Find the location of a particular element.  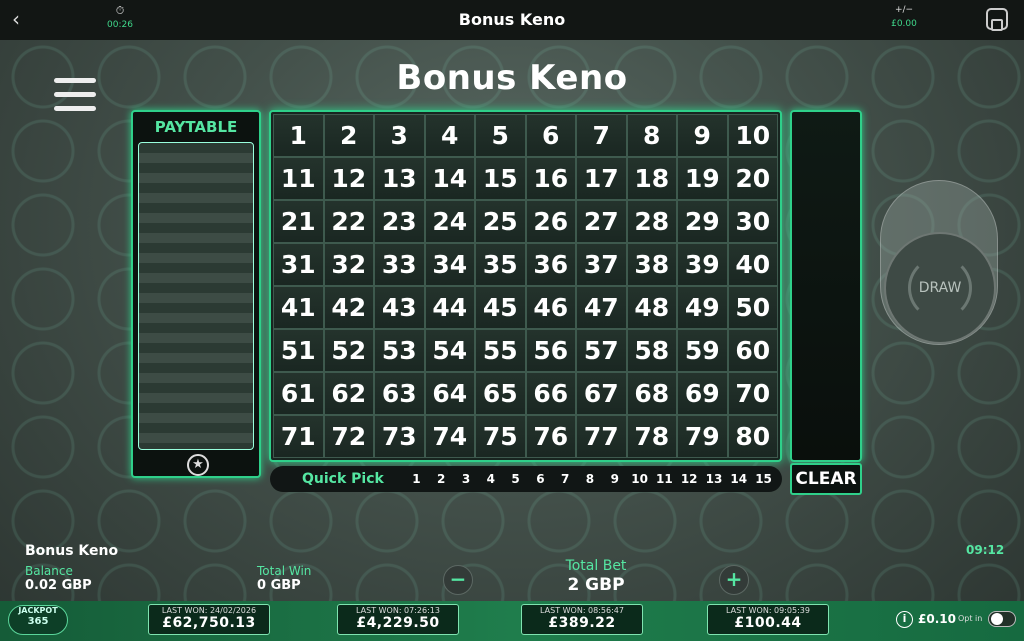

keno-number-cell: 54 is located at coordinates (449, 350).